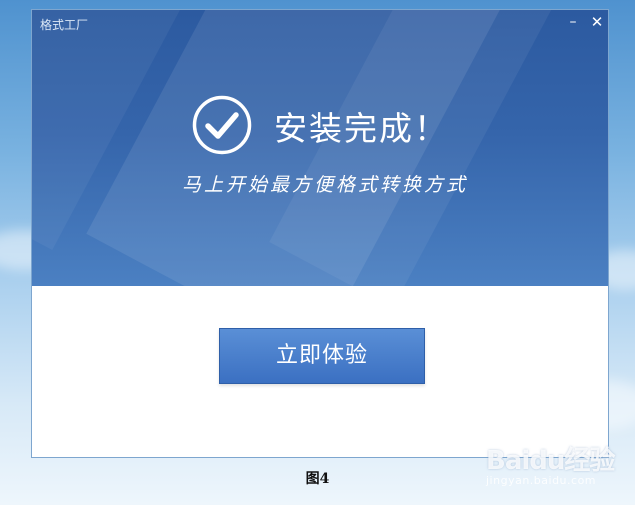 Image resolution: width=635 pixels, height=505 pixels. I want to click on baidu-watermark: Baidu经验 jingyan.baidu.com, so click(556, 465).